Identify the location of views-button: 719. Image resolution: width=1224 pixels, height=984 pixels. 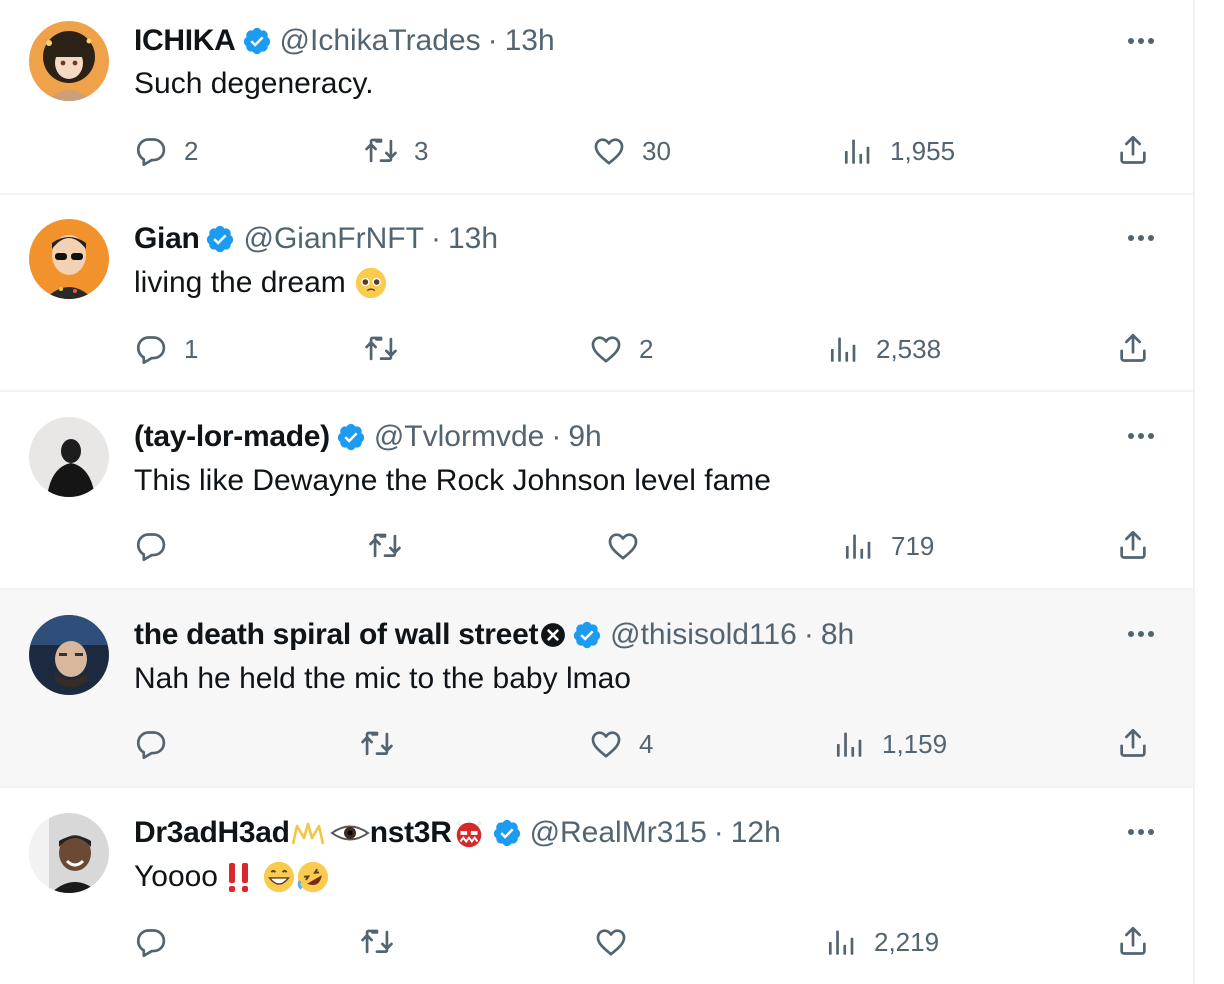
(887, 546).